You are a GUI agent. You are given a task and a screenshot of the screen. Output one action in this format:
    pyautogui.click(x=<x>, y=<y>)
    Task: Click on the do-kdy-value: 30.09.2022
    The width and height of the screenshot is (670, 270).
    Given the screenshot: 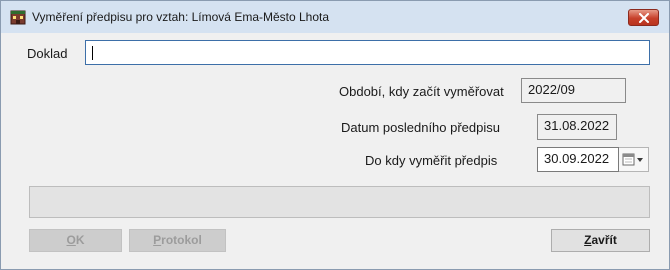 What is the action you would take?
    pyautogui.click(x=577, y=158)
    